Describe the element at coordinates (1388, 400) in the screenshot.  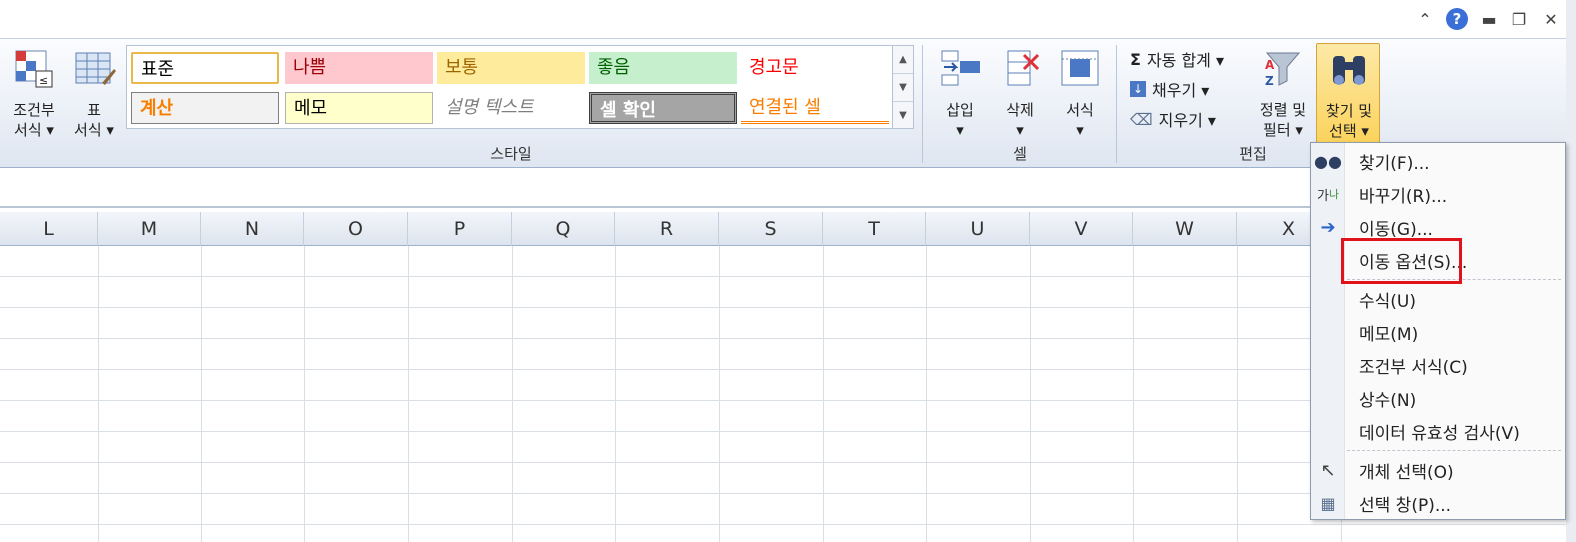
I see `menu-item-label: 상수(N)` at that location.